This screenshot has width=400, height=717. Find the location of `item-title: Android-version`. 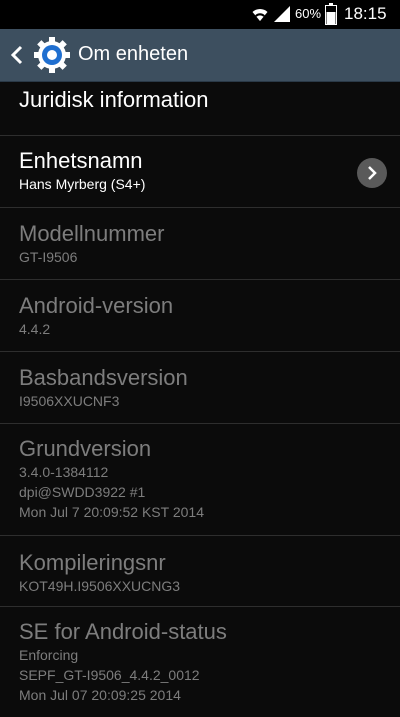

item-title: Android-version is located at coordinates (96, 305).